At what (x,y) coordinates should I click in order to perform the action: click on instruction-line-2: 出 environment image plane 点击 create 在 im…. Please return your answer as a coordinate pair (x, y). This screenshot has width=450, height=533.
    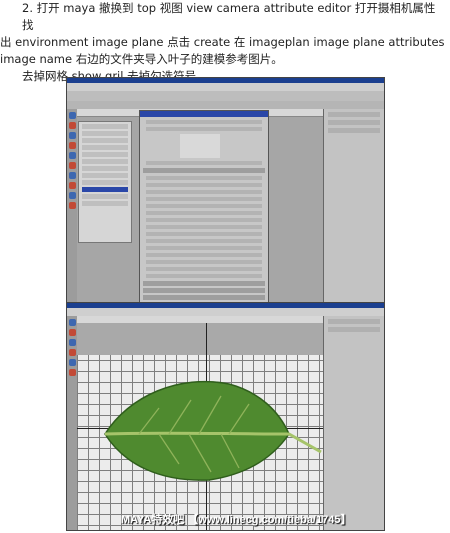
    Looking at the image, I should click on (222, 42).